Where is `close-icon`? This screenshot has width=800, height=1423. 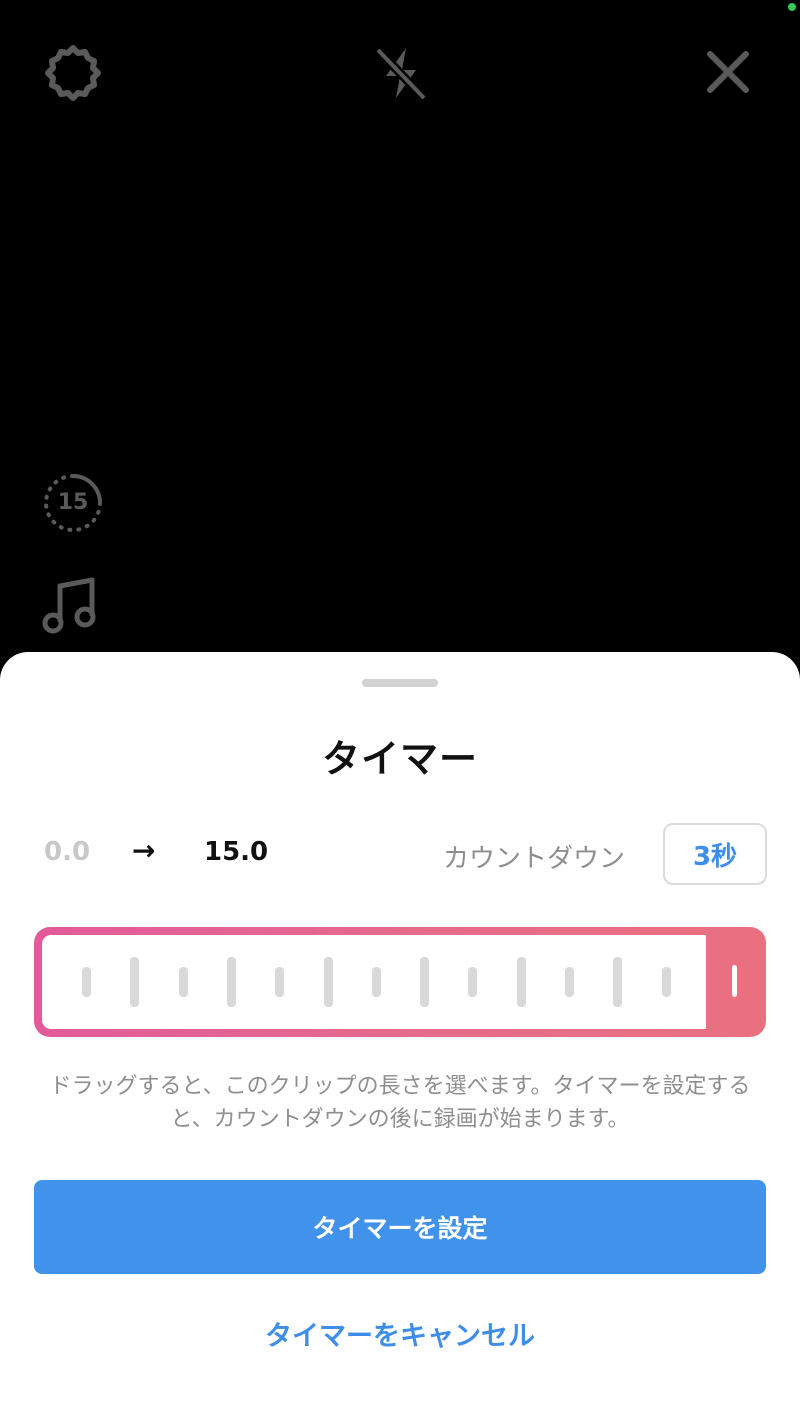 close-icon is located at coordinates (728, 72).